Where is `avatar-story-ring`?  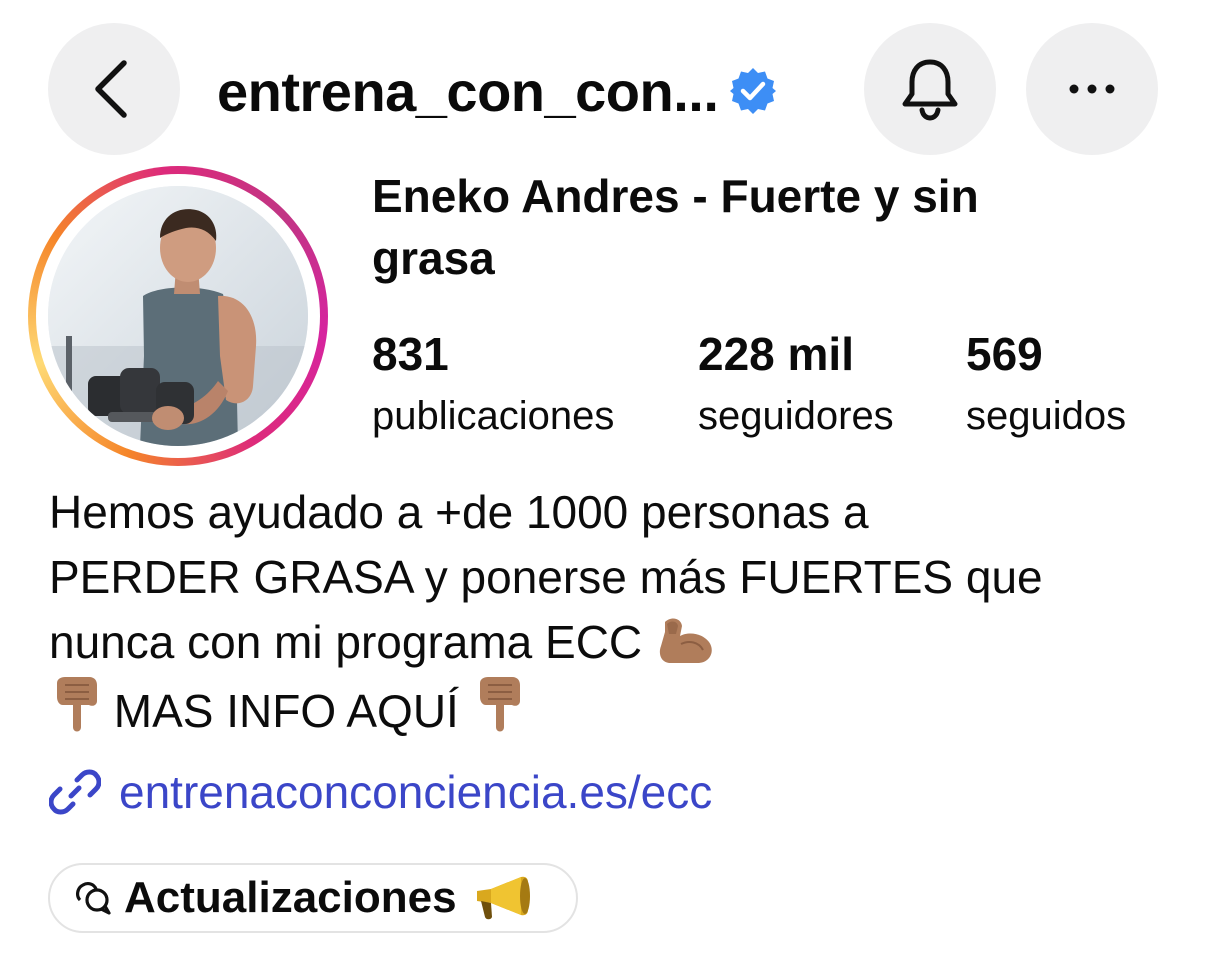
avatar-story-ring is located at coordinates (178, 316).